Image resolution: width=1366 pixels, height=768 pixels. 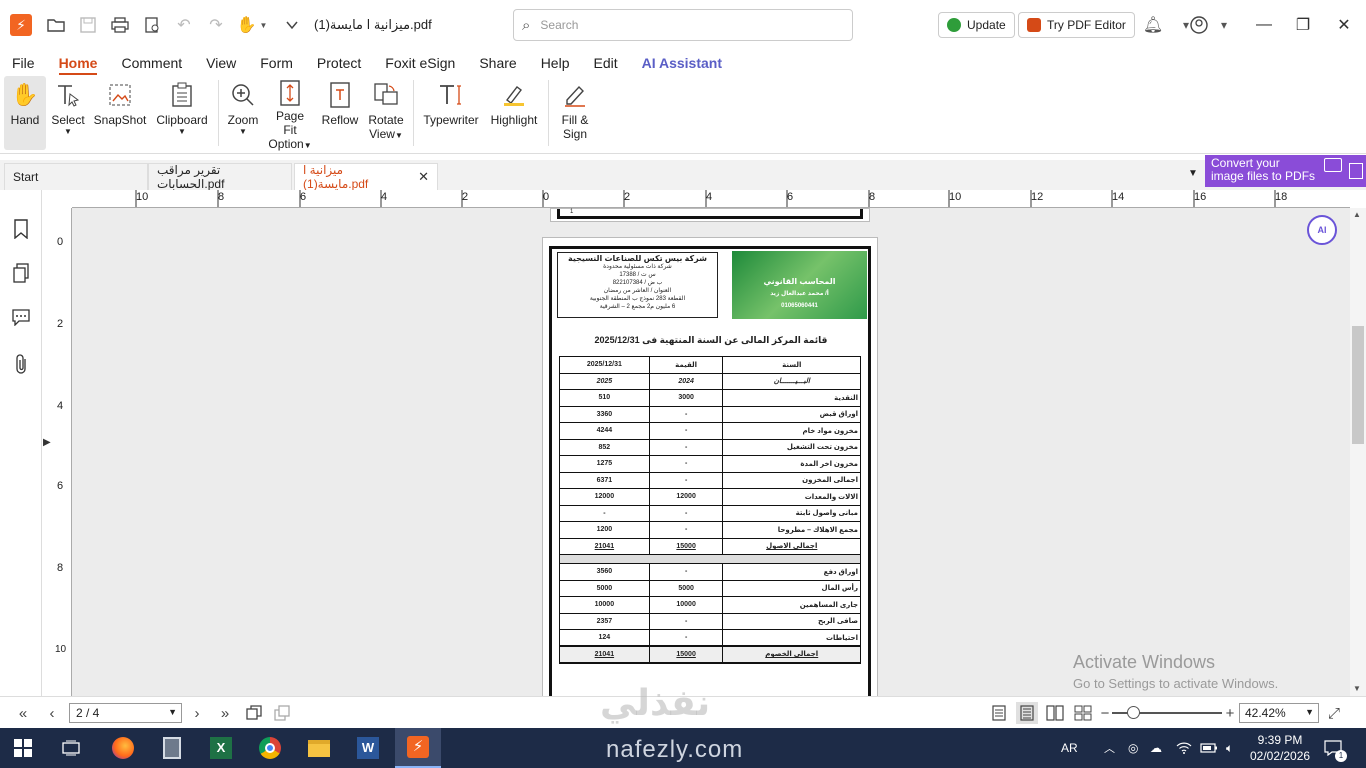 What do you see at coordinates (1076, 25) in the screenshot?
I see `try-pdf-editor-button: Try PDF Editor` at bounding box center [1076, 25].